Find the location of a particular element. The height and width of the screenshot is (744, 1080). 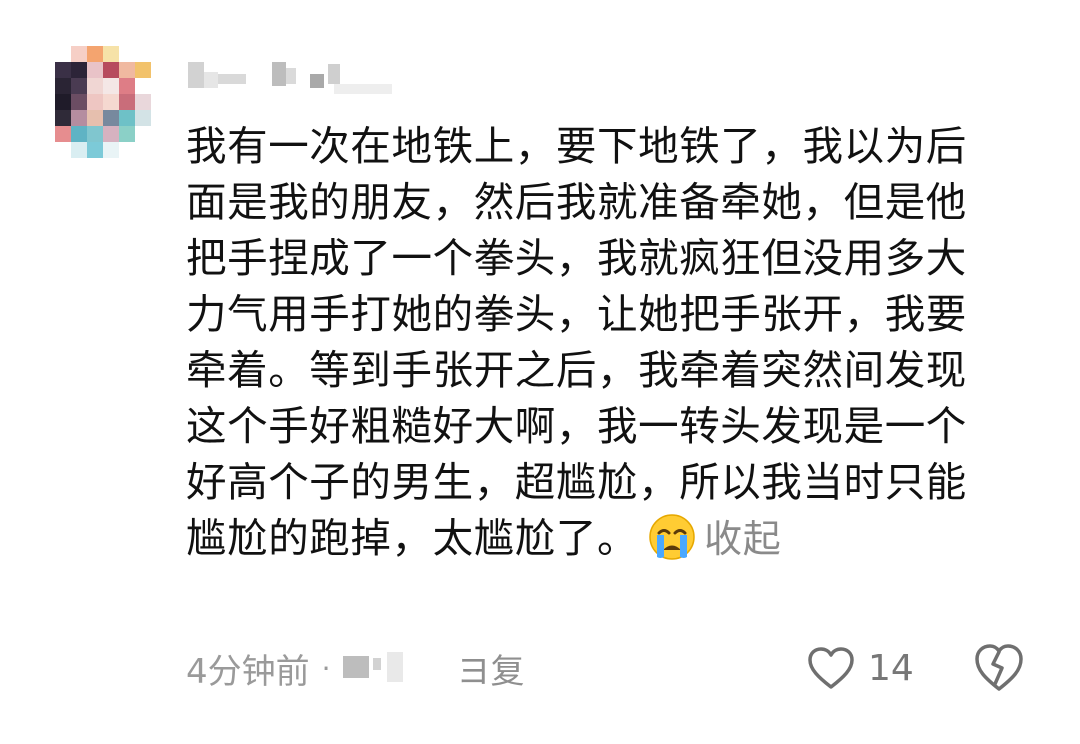

avatar is located at coordinates (103, 102).